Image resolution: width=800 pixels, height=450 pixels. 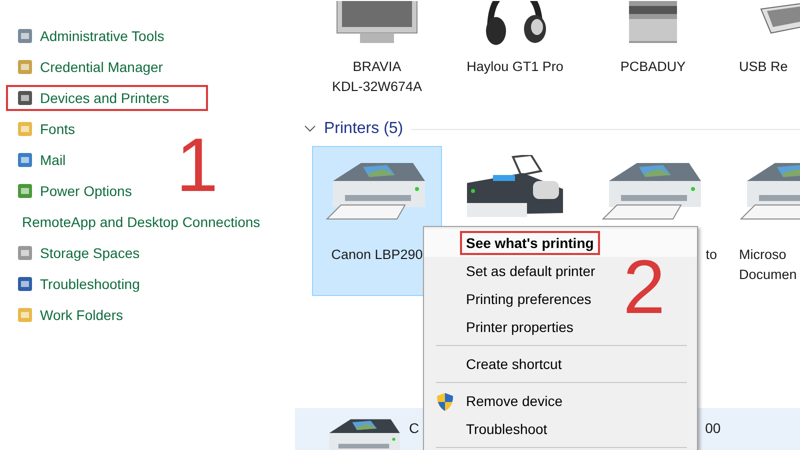 I want to click on shield-icon, so click(x=445, y=402).